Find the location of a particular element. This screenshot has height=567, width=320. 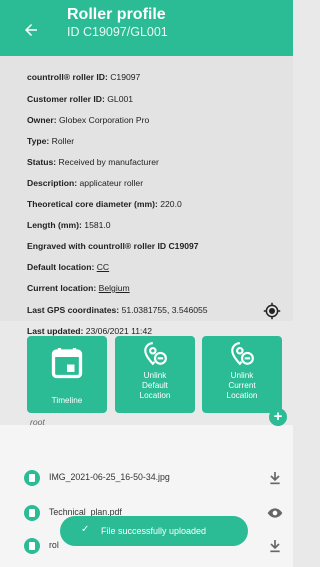

add-file-button: + is located at coordinates (278, 417).